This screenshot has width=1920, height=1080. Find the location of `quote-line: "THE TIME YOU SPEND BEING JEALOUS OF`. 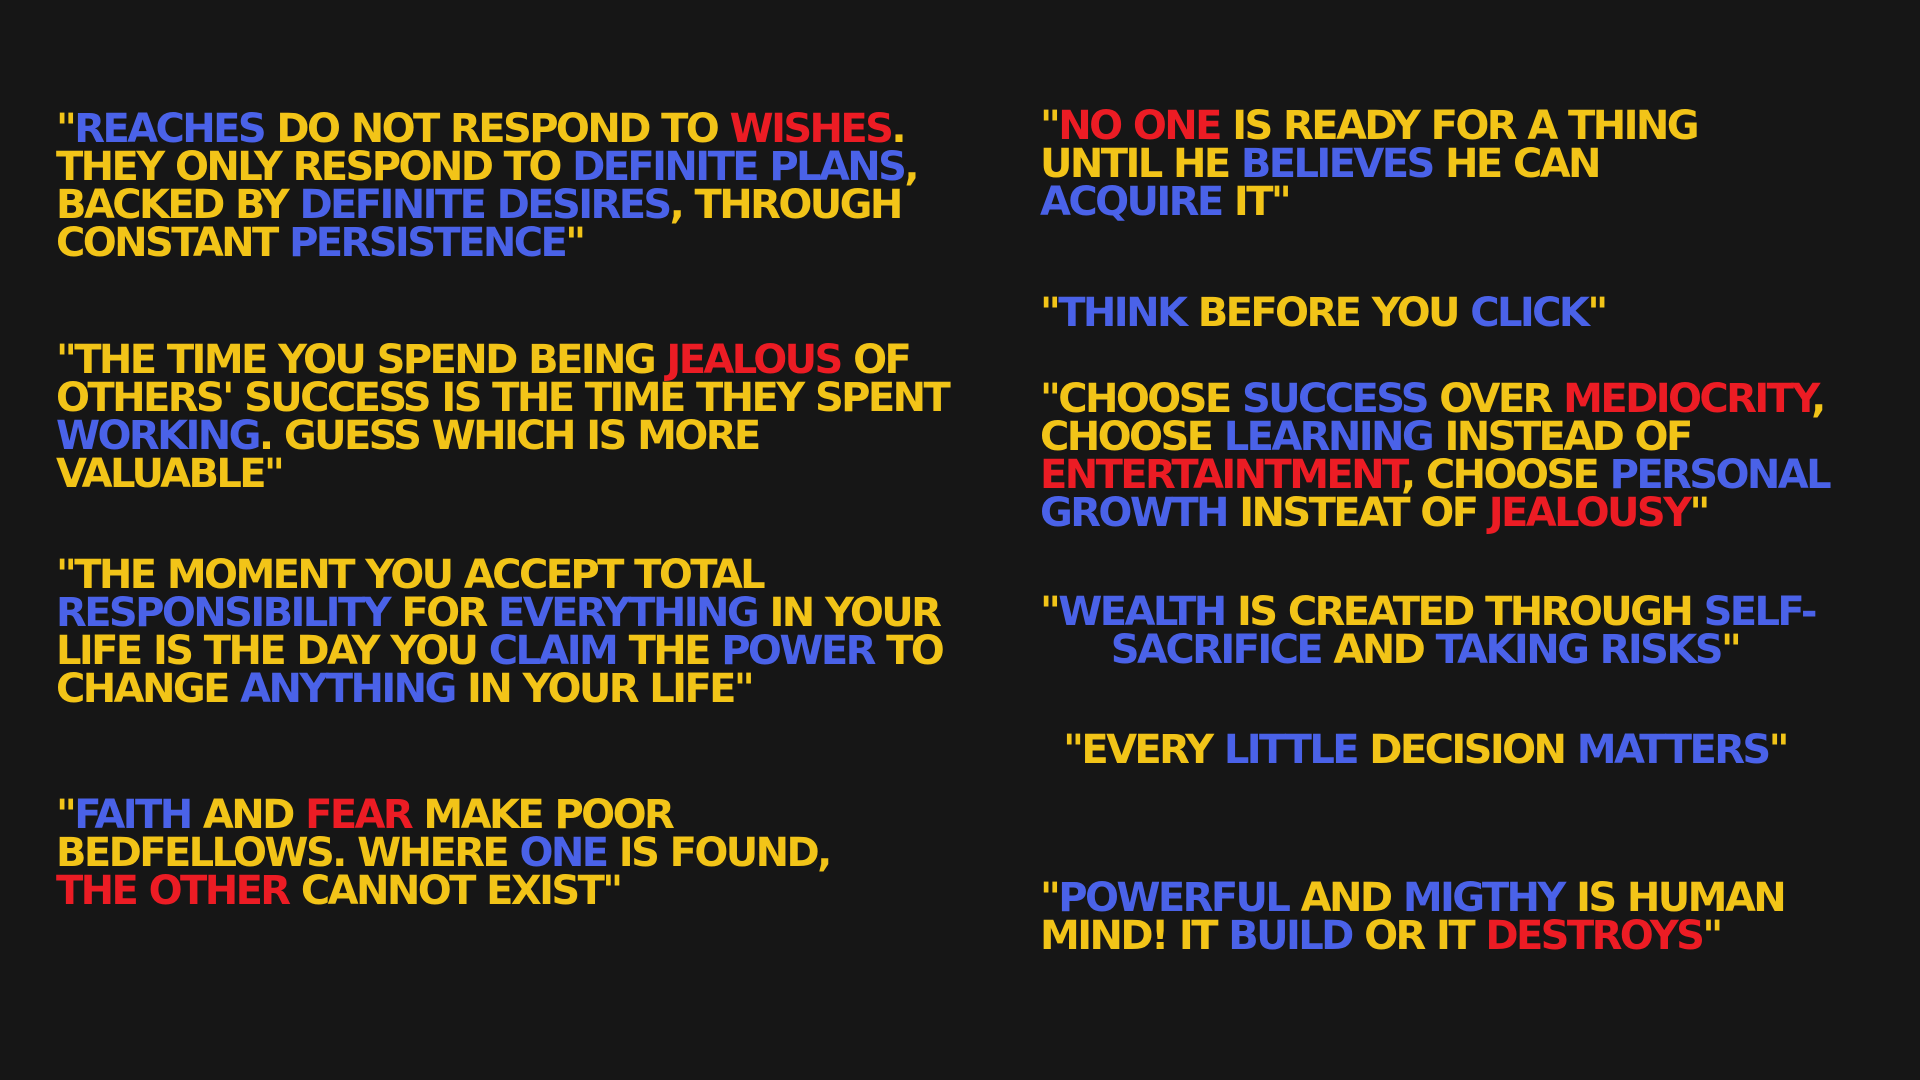

quote-line: "THE TIME YOU SPEND BEING JEALOUS OF is located at coordinates (502, 360).